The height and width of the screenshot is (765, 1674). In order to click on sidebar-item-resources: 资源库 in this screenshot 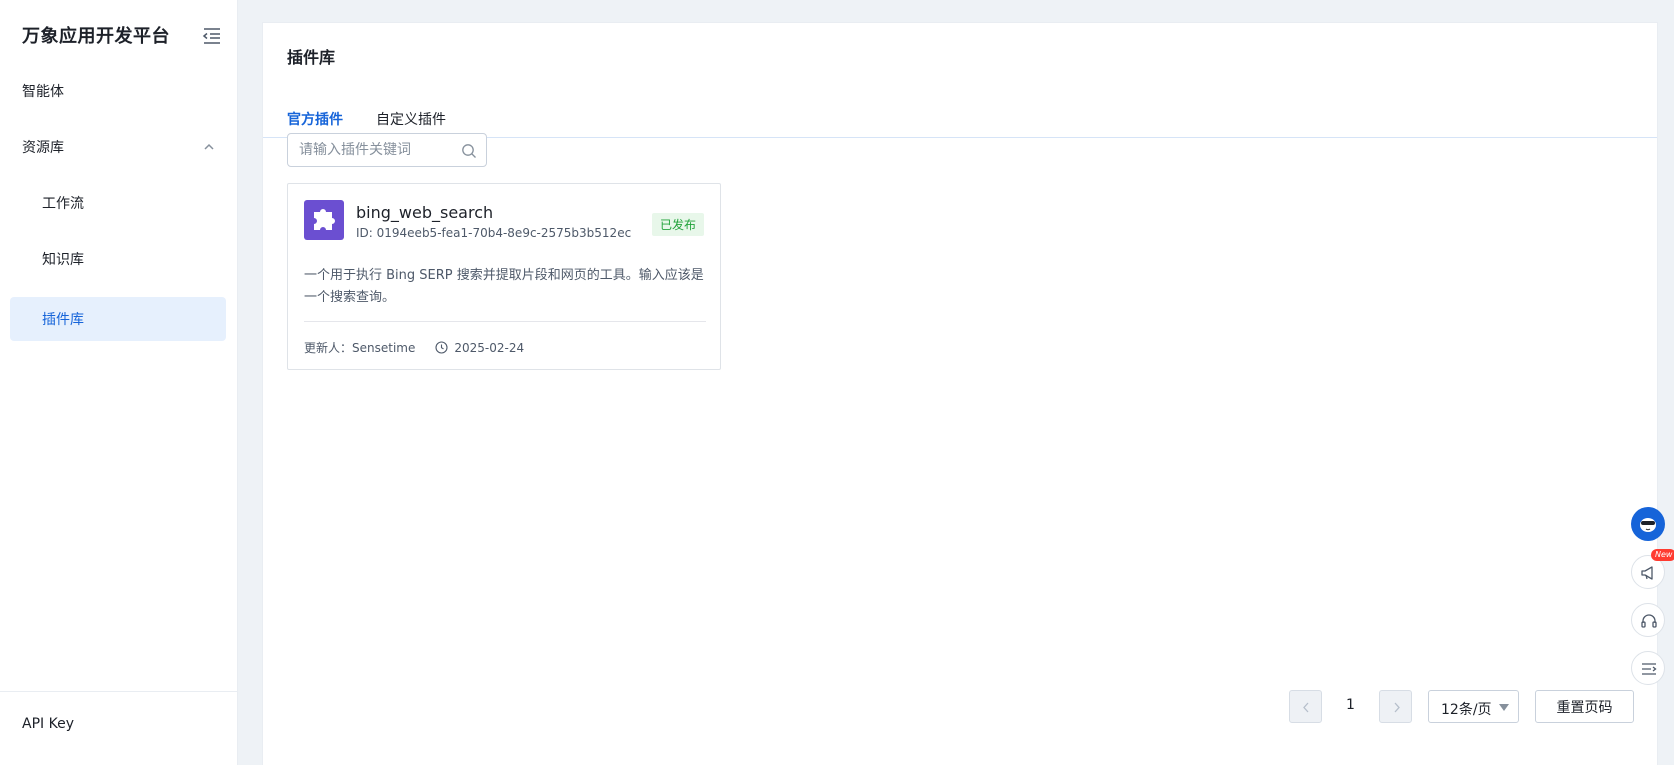, I will do `click(118, 147)`.